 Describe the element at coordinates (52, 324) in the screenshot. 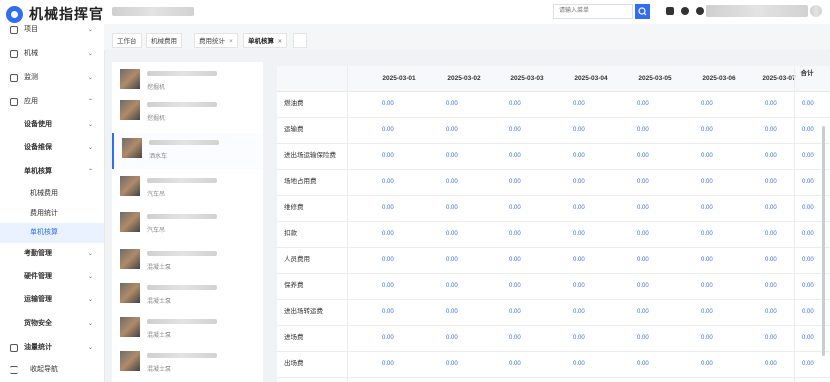

I see `sidebar-item-cargo-safety: 货物安全 ⌄` at that location.